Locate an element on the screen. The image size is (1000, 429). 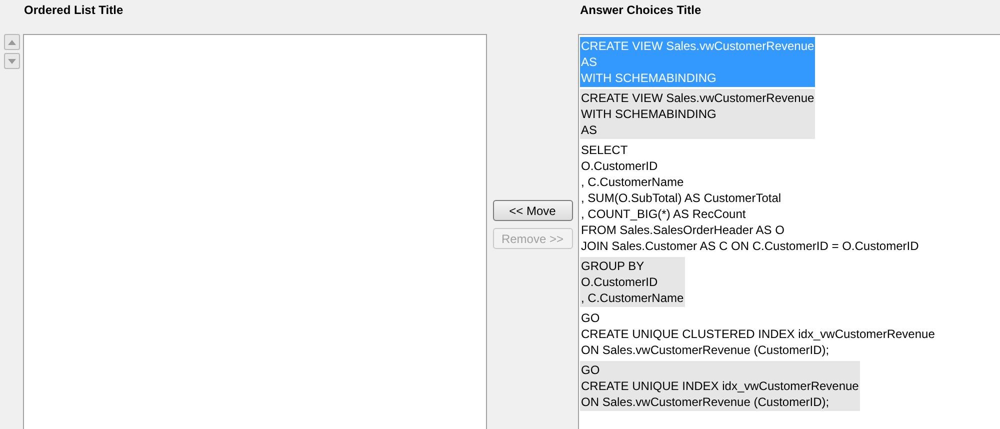
choice-item: GO CREATE UNIQUE INDEX idx_vwCustomerRevenue ON Sales.vwCustomerRevenue (CustomerID); is located at coordinates (720, 386).